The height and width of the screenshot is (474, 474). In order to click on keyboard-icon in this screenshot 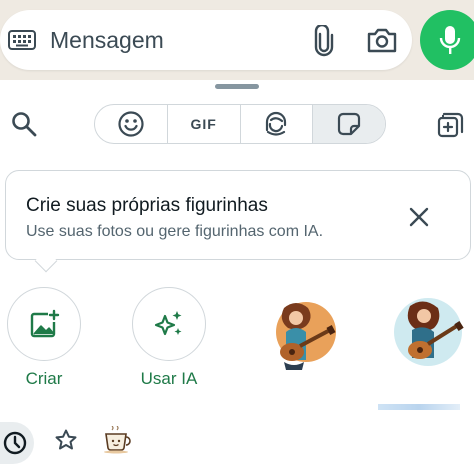, I will do `click(22, 40)`.